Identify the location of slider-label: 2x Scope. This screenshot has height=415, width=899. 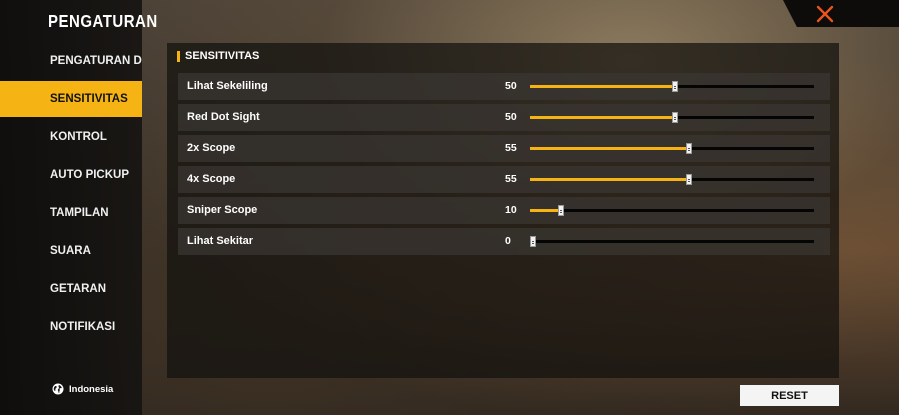
(211, 148).